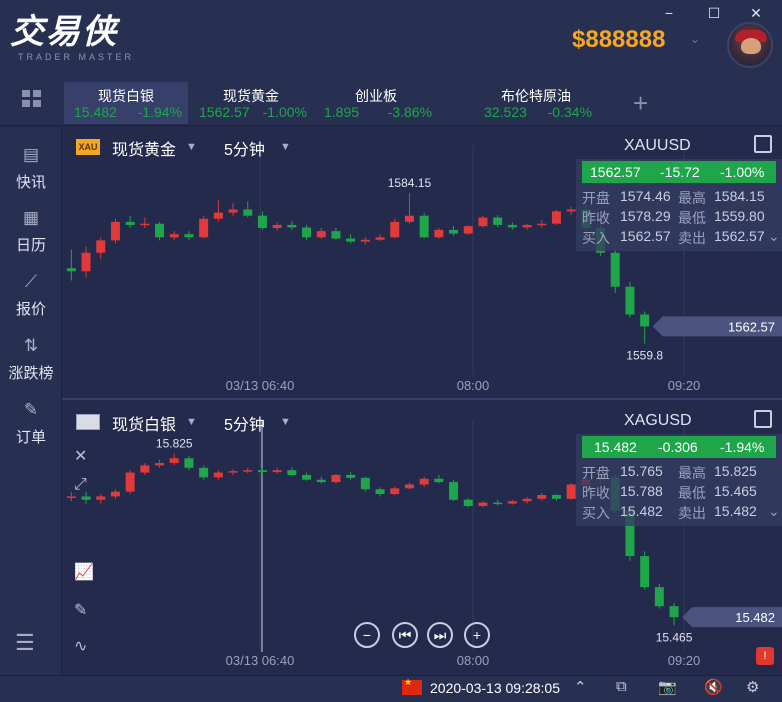 The height and width of the screenshot is (702, 782). What do you see at coordinates (80, 485) in the screenshot?
I see `fullscreen-icon: ⤢` at bounding box center [80, 485].